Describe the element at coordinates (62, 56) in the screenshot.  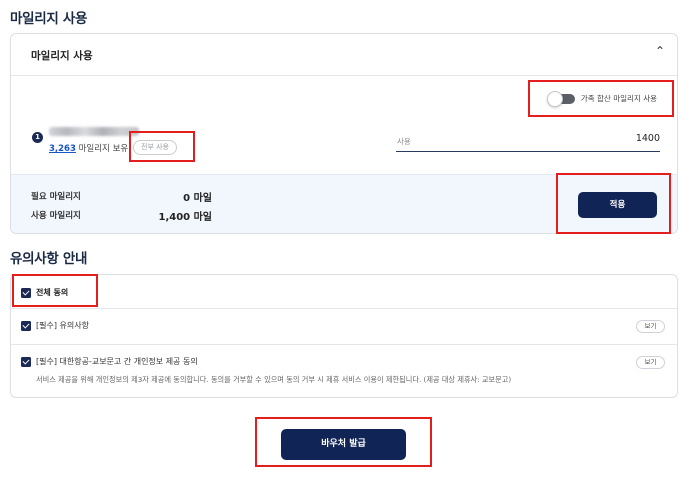
I see `mileage-card-title: 마일리지 사용` at that location.